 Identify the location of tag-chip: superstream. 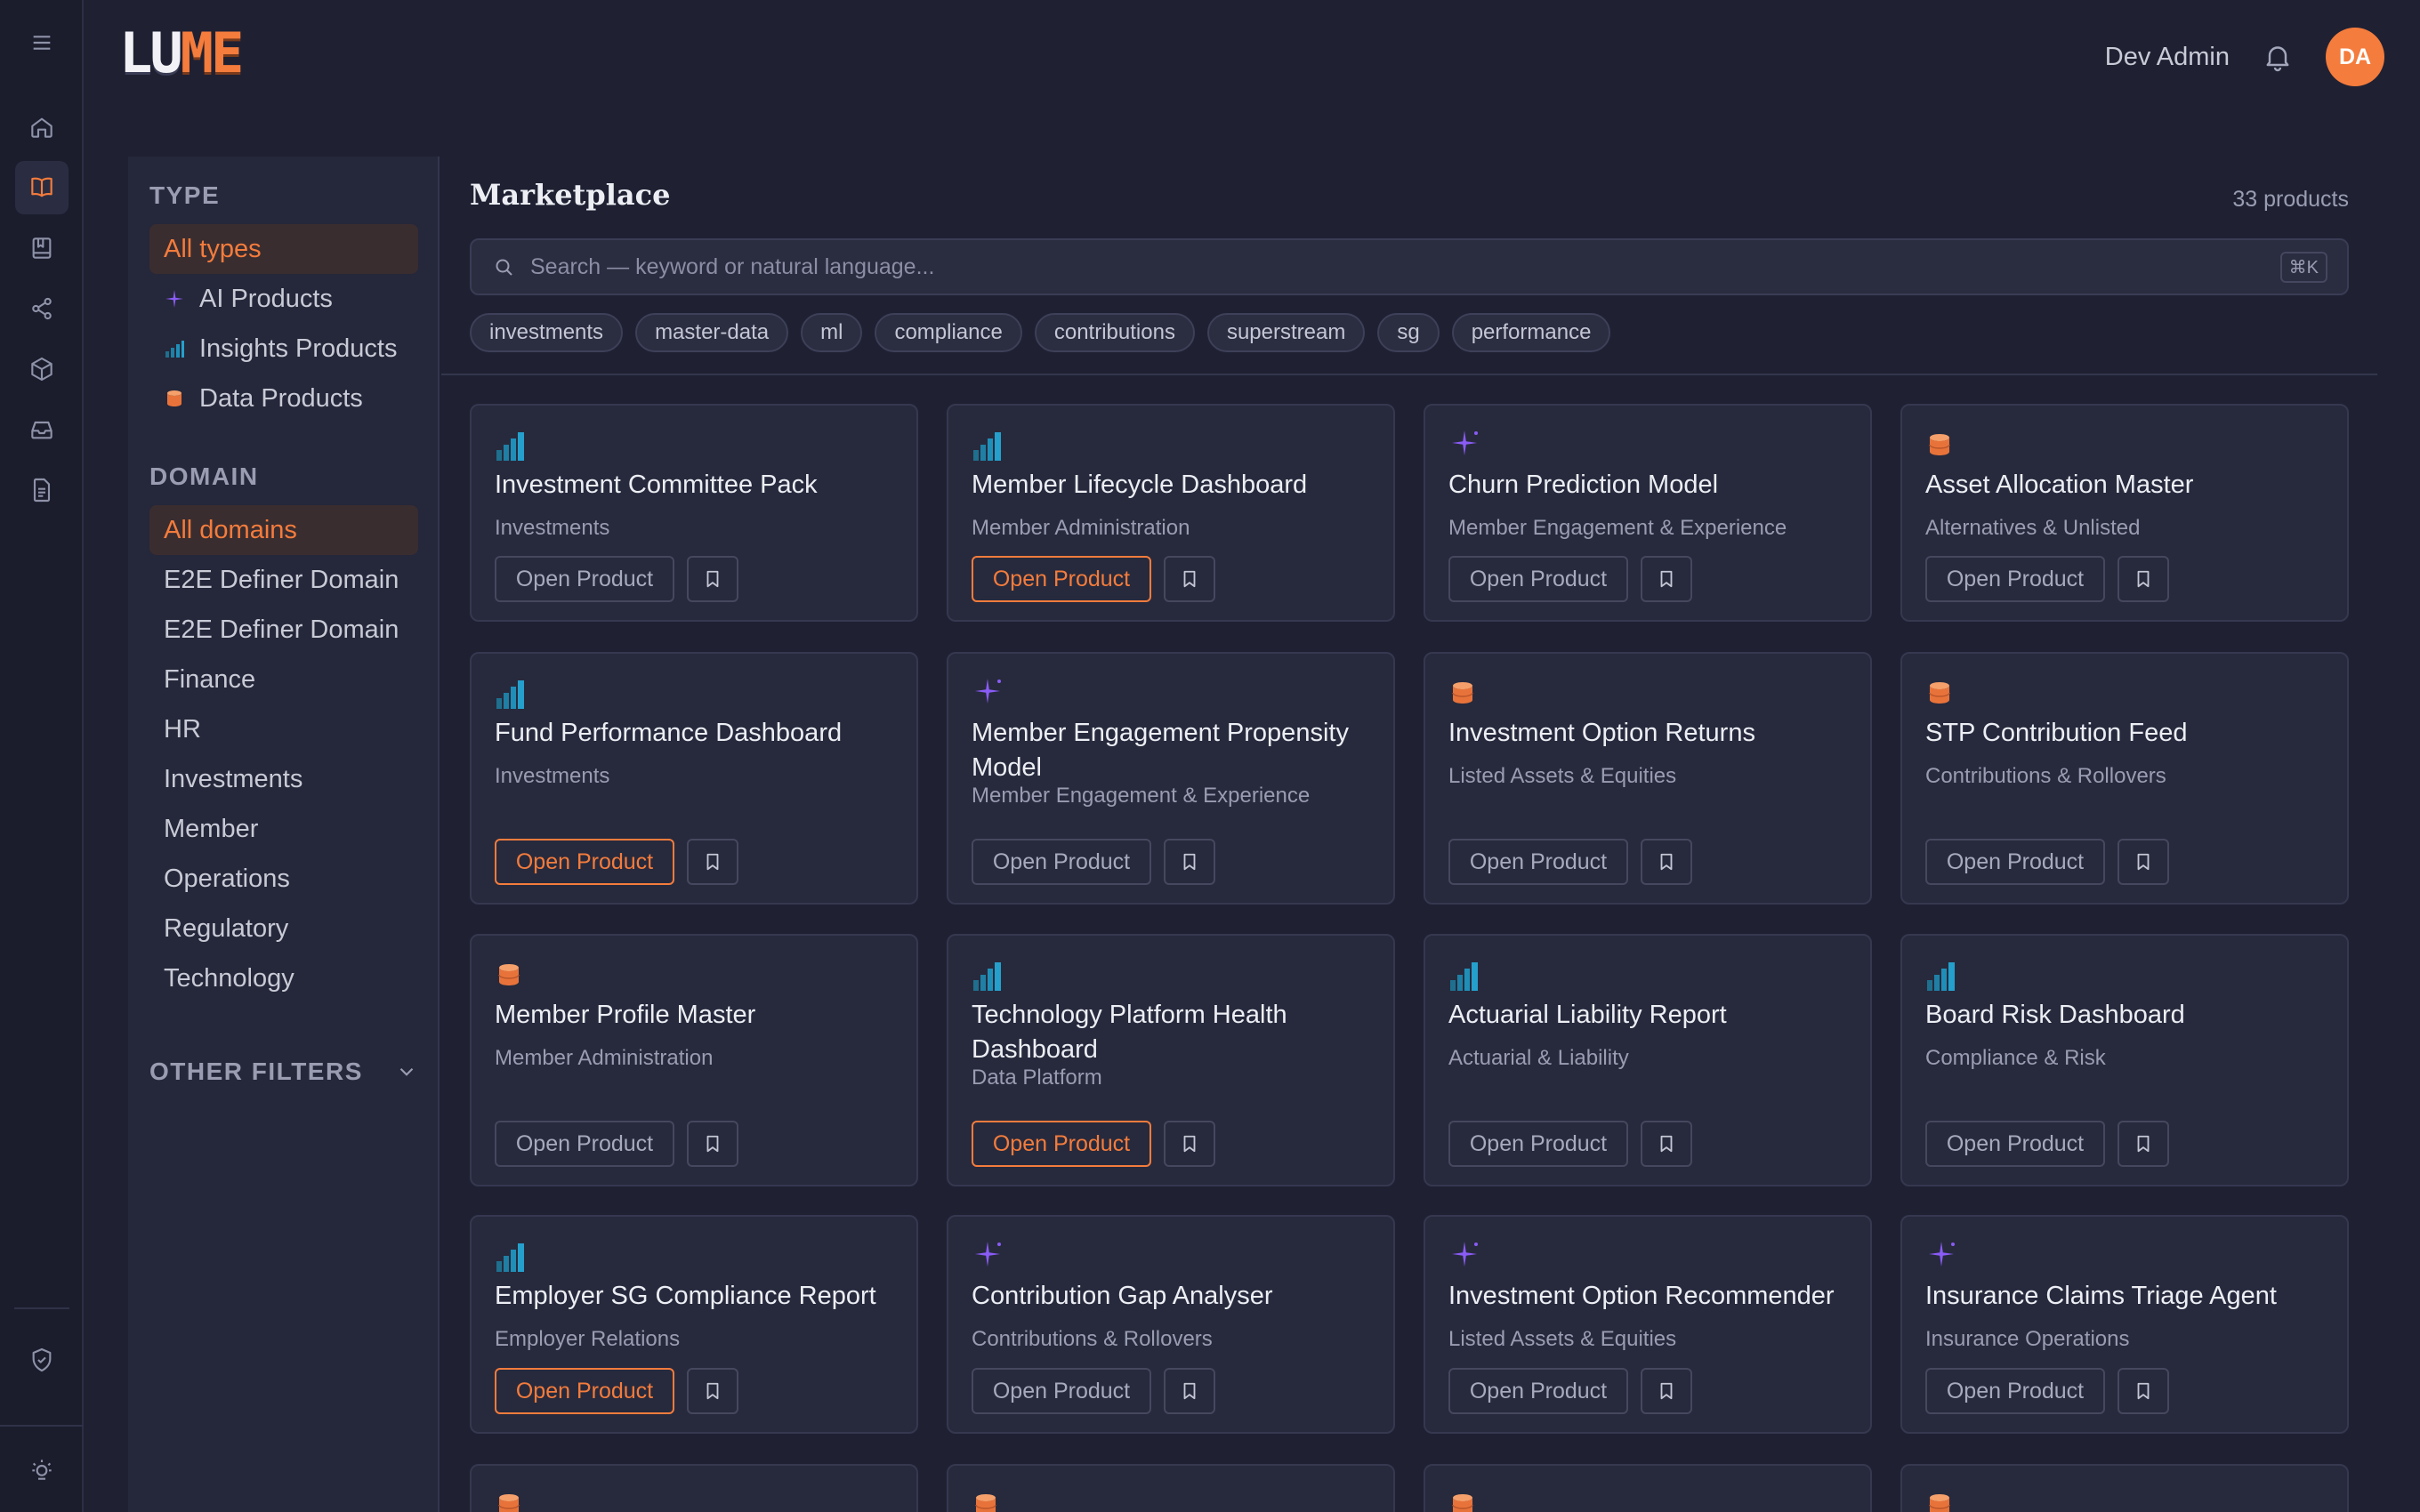
(1286, 332).